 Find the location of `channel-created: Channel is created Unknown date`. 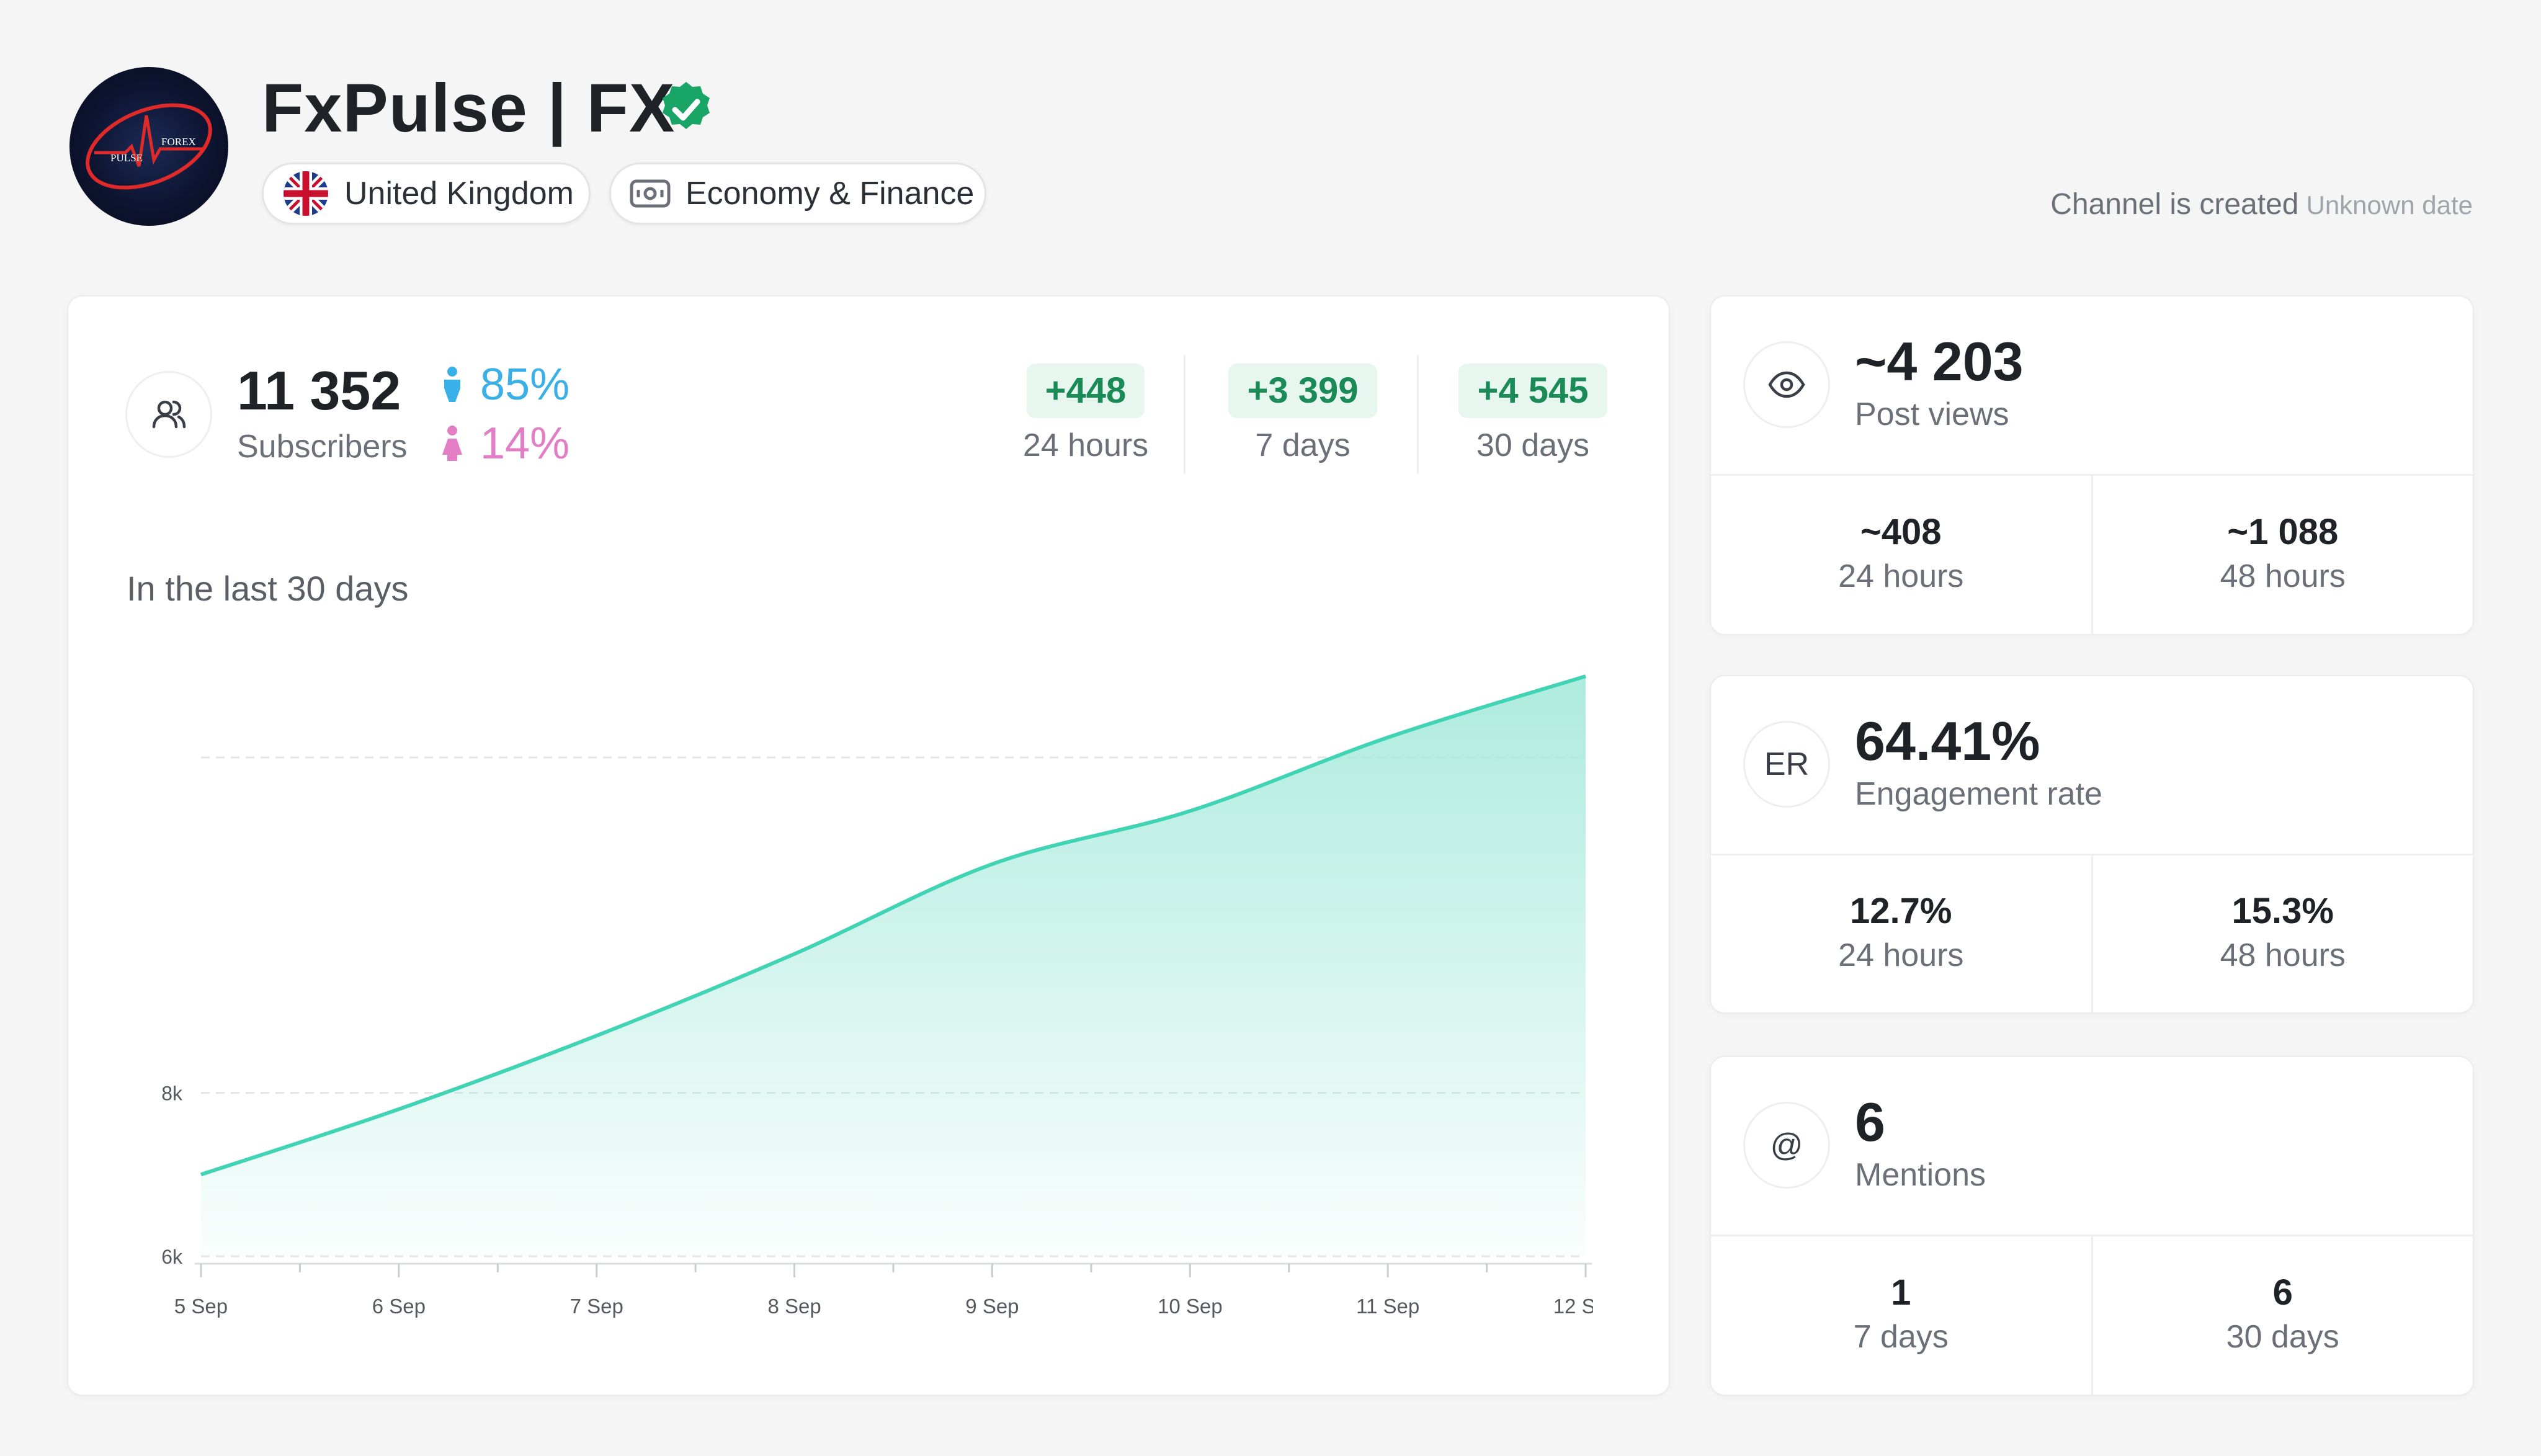

channel-created: Channel is created Unknown date is located at coordinates (2261, 204).